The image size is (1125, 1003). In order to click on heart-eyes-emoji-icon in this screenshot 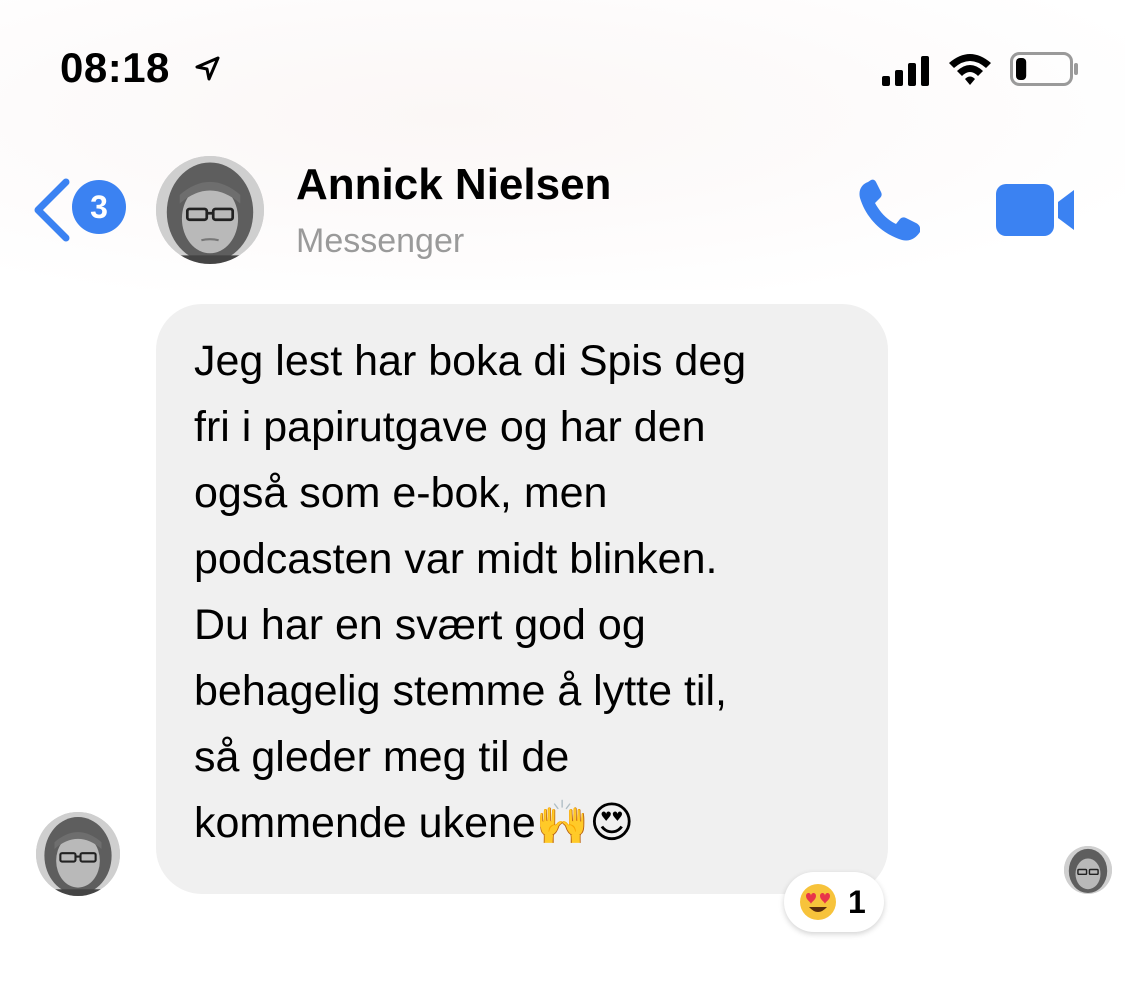, I will do `click(818, 902)`.